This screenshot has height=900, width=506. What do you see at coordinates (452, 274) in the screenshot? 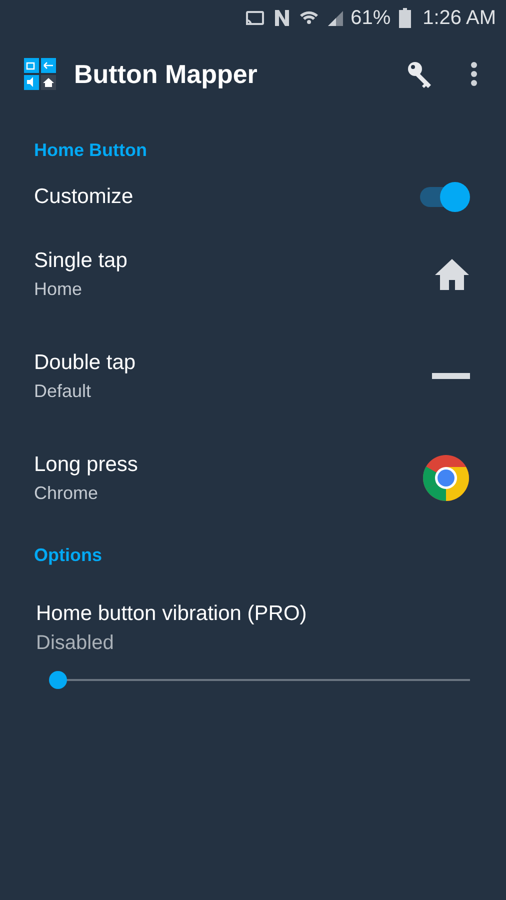
I see `home-icon` at bounding box center [452, 274].